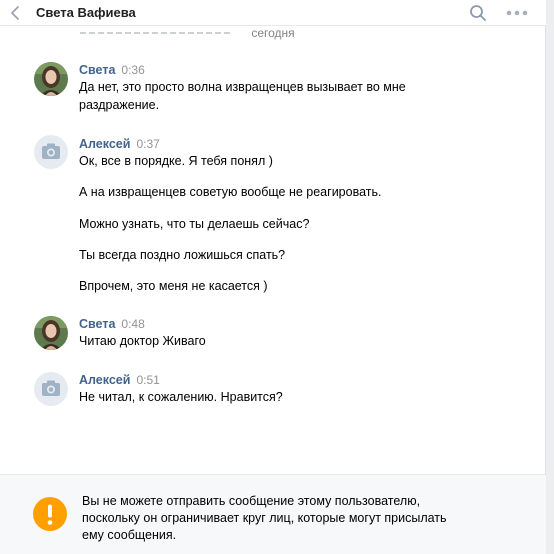  I want to click on message-author: Света 0:48, so click(112, 324).